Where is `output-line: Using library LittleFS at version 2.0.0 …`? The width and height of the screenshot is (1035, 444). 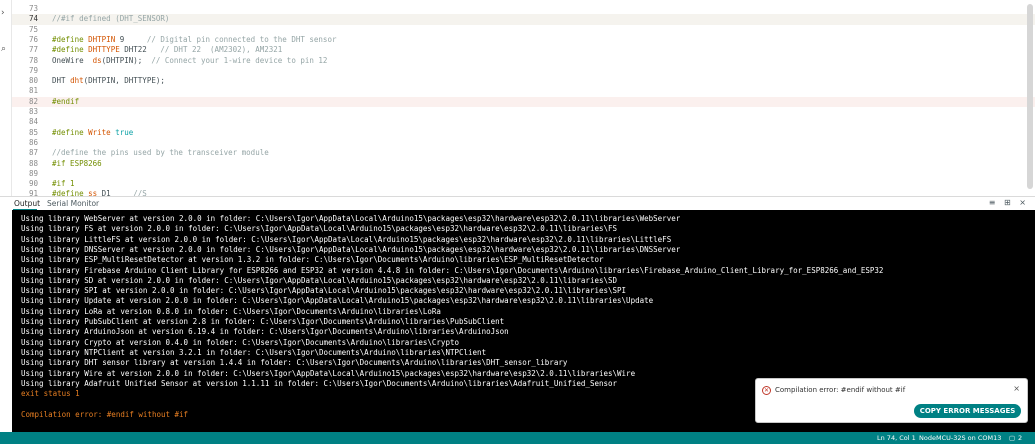 output-line: Using library LittleFS at version 2.0.0 … is located at coordinates (346, 239).